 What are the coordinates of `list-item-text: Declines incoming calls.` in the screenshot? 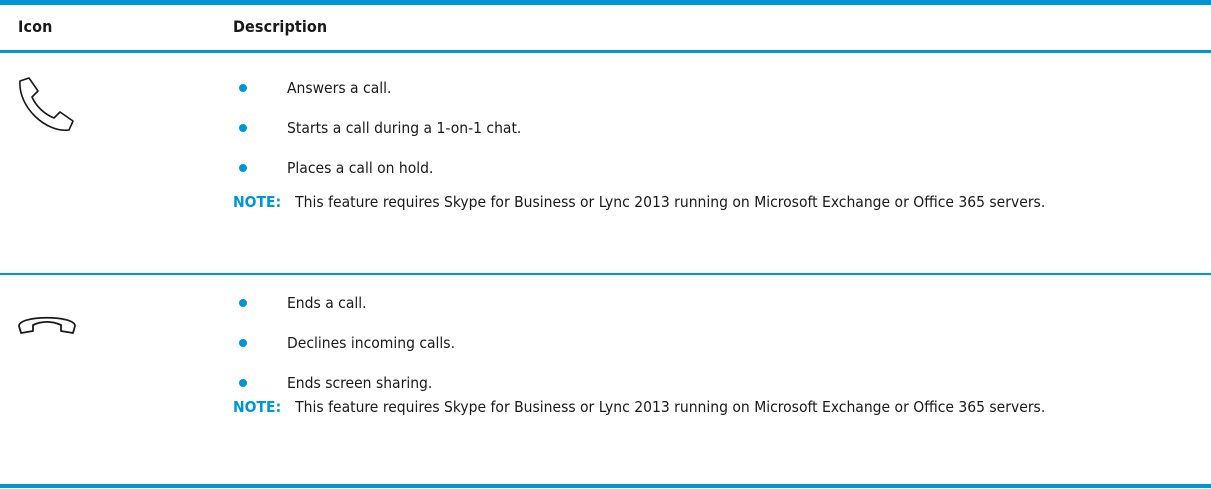 It's located at (371, 343).